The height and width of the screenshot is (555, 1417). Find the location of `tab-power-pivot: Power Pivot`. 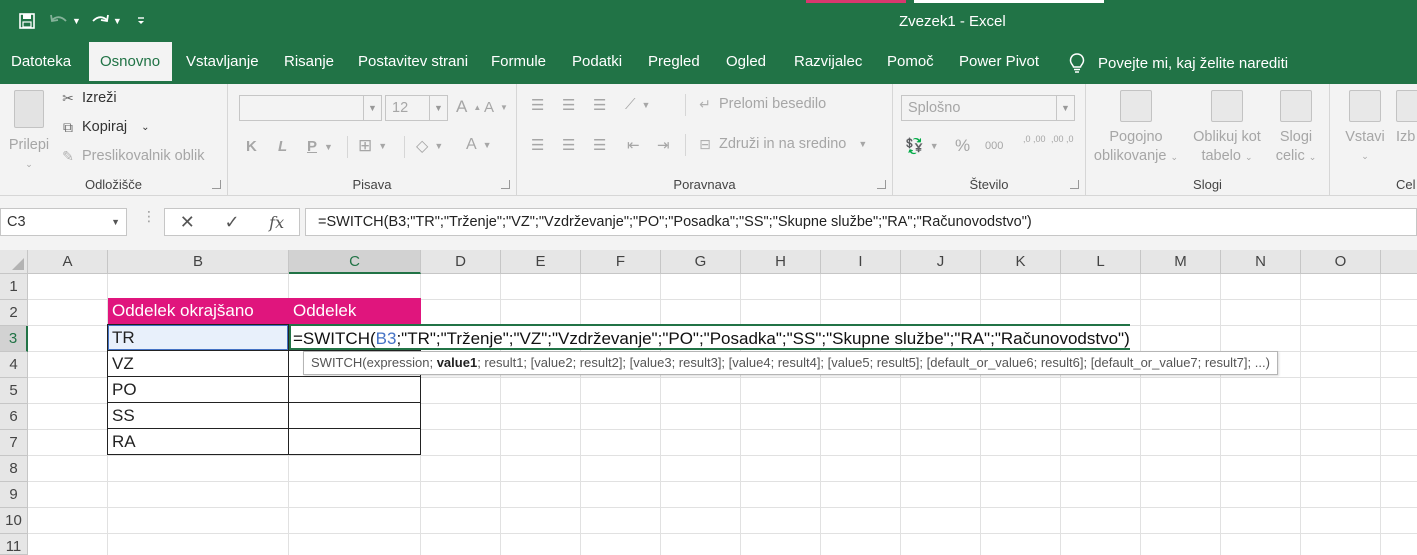

tab-power-pivot: Power Pivot is located at coordinates (999, 63).